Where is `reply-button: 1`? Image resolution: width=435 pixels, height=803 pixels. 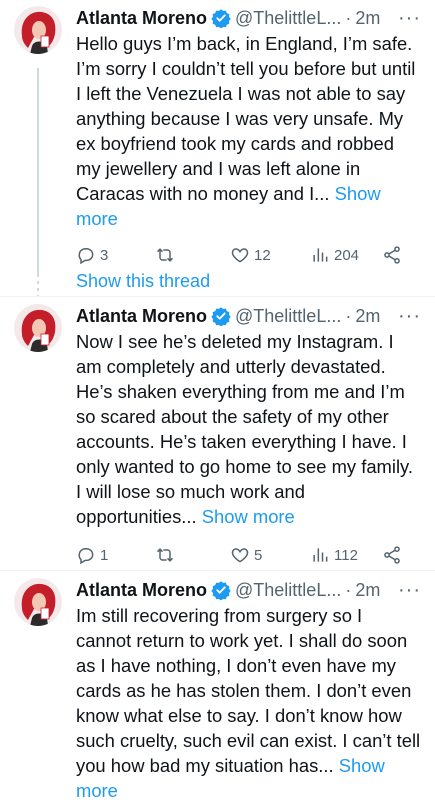 reply-button: 1 is located at coordinates (115, 555).